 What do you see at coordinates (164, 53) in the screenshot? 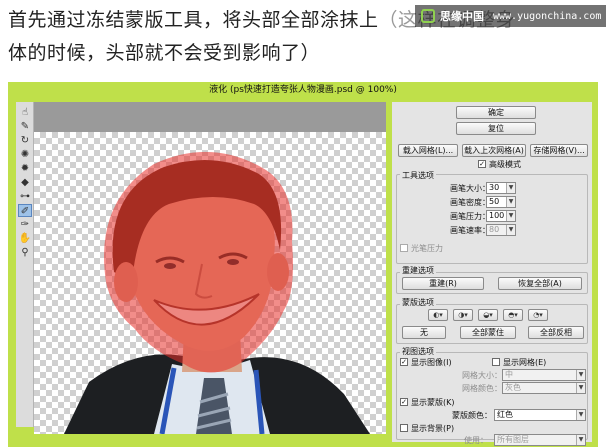
I see `caption-line-2: 体的时候，头部就不会受到影响了）` at bounding box center [164, 53].